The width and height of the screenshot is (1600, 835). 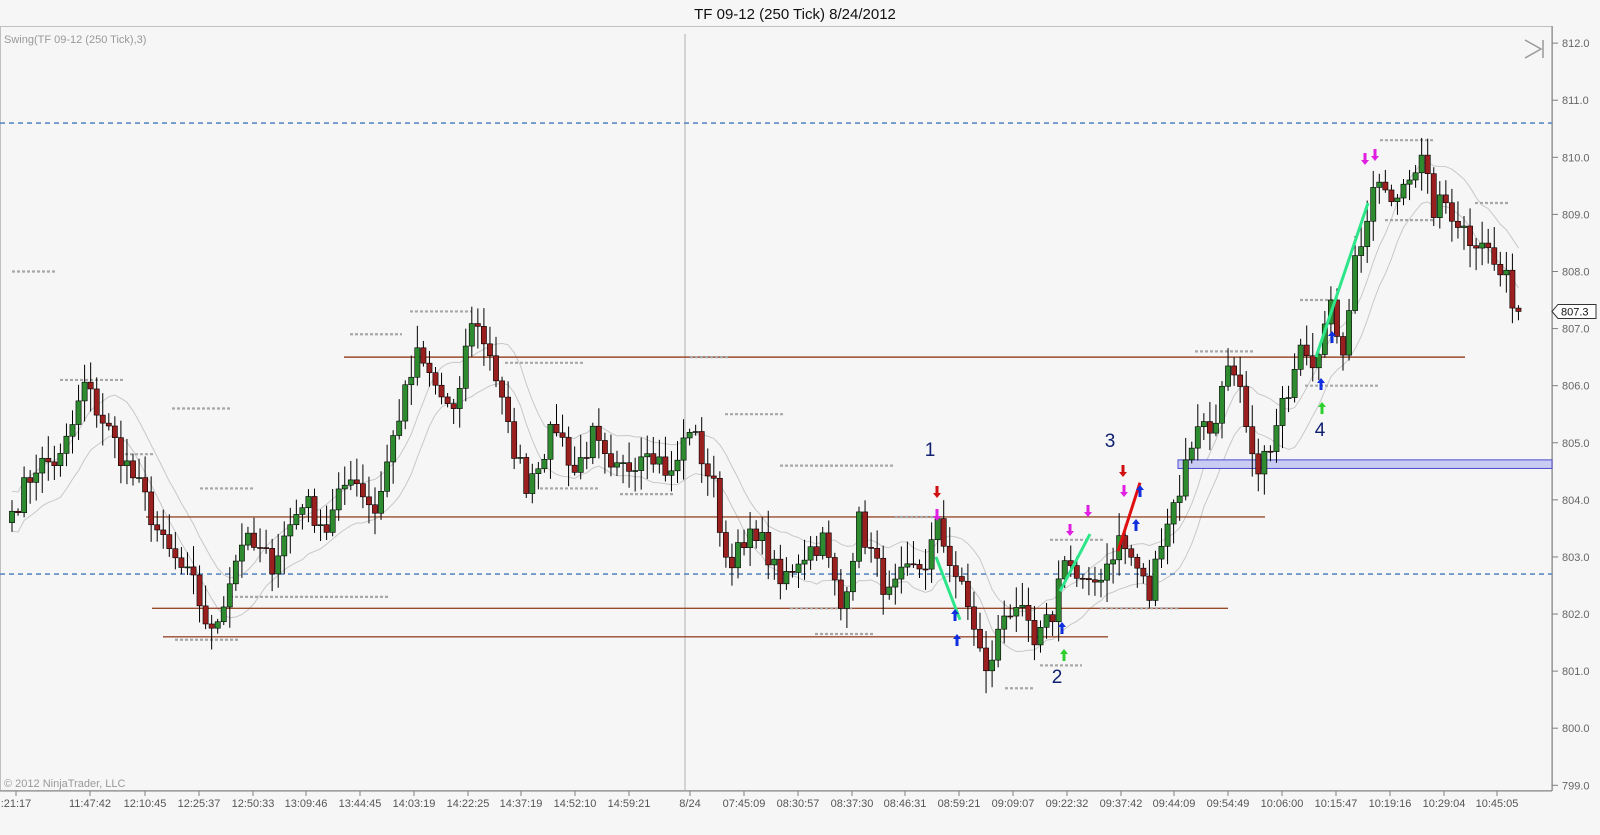 What do you see at coordinates (1576, 786) in the screenshot?
I see `y-tick-label: 799.0` at bounding box center [1576, 786].